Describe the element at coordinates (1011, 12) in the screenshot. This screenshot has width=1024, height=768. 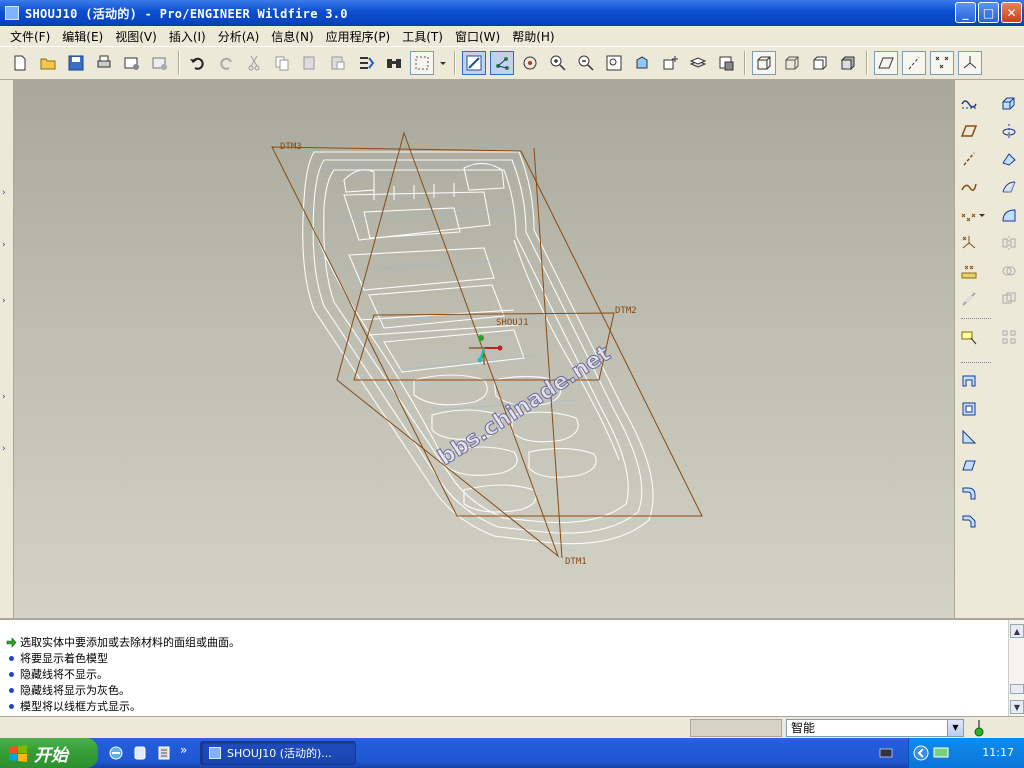
I see `close-button: ✕` at that location.